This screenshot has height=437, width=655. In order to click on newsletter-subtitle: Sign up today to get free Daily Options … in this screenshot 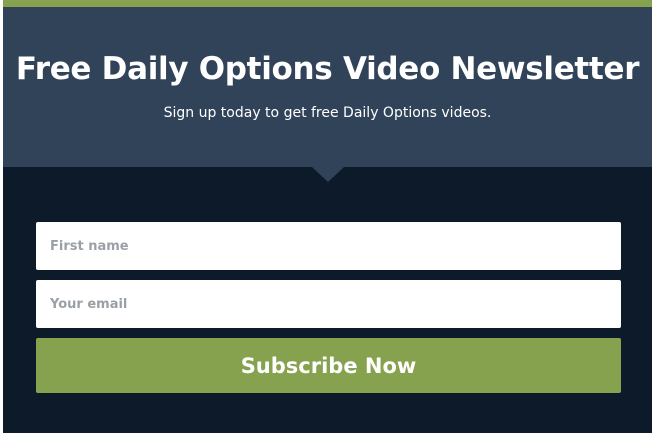, I will do `click(327, 113)`.